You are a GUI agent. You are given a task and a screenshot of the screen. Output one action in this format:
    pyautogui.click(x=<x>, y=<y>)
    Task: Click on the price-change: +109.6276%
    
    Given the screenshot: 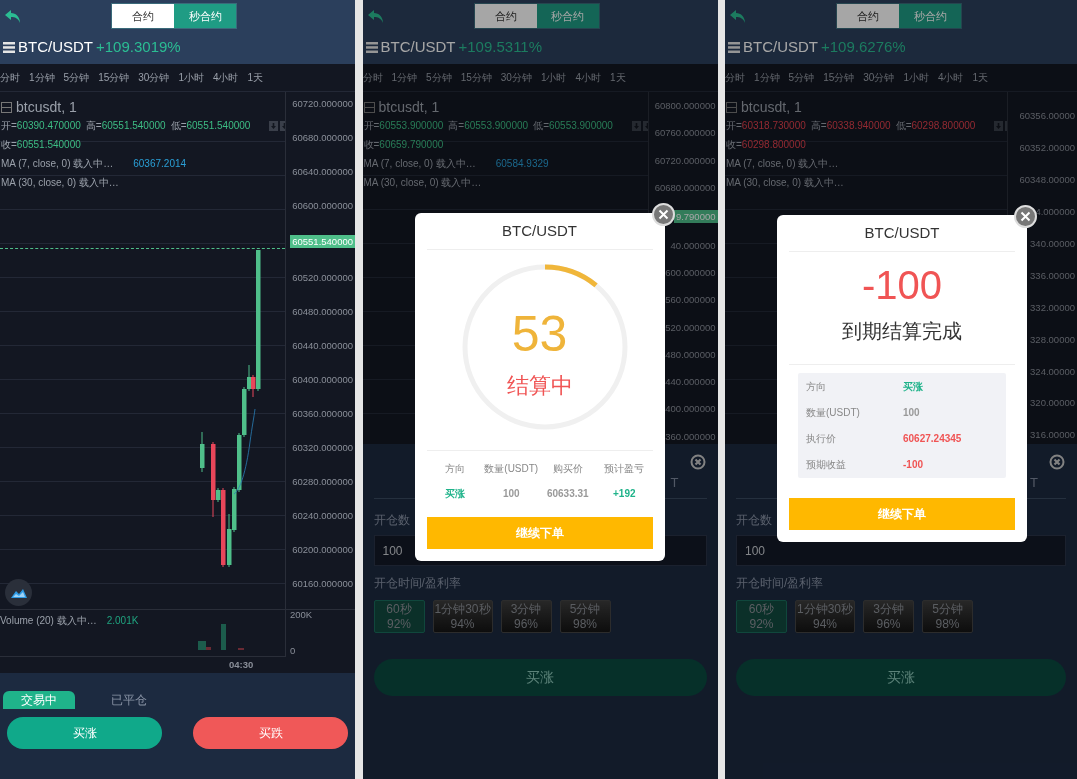 What is the action you would take?
    pyautogui.click(x=863, y=46)
    